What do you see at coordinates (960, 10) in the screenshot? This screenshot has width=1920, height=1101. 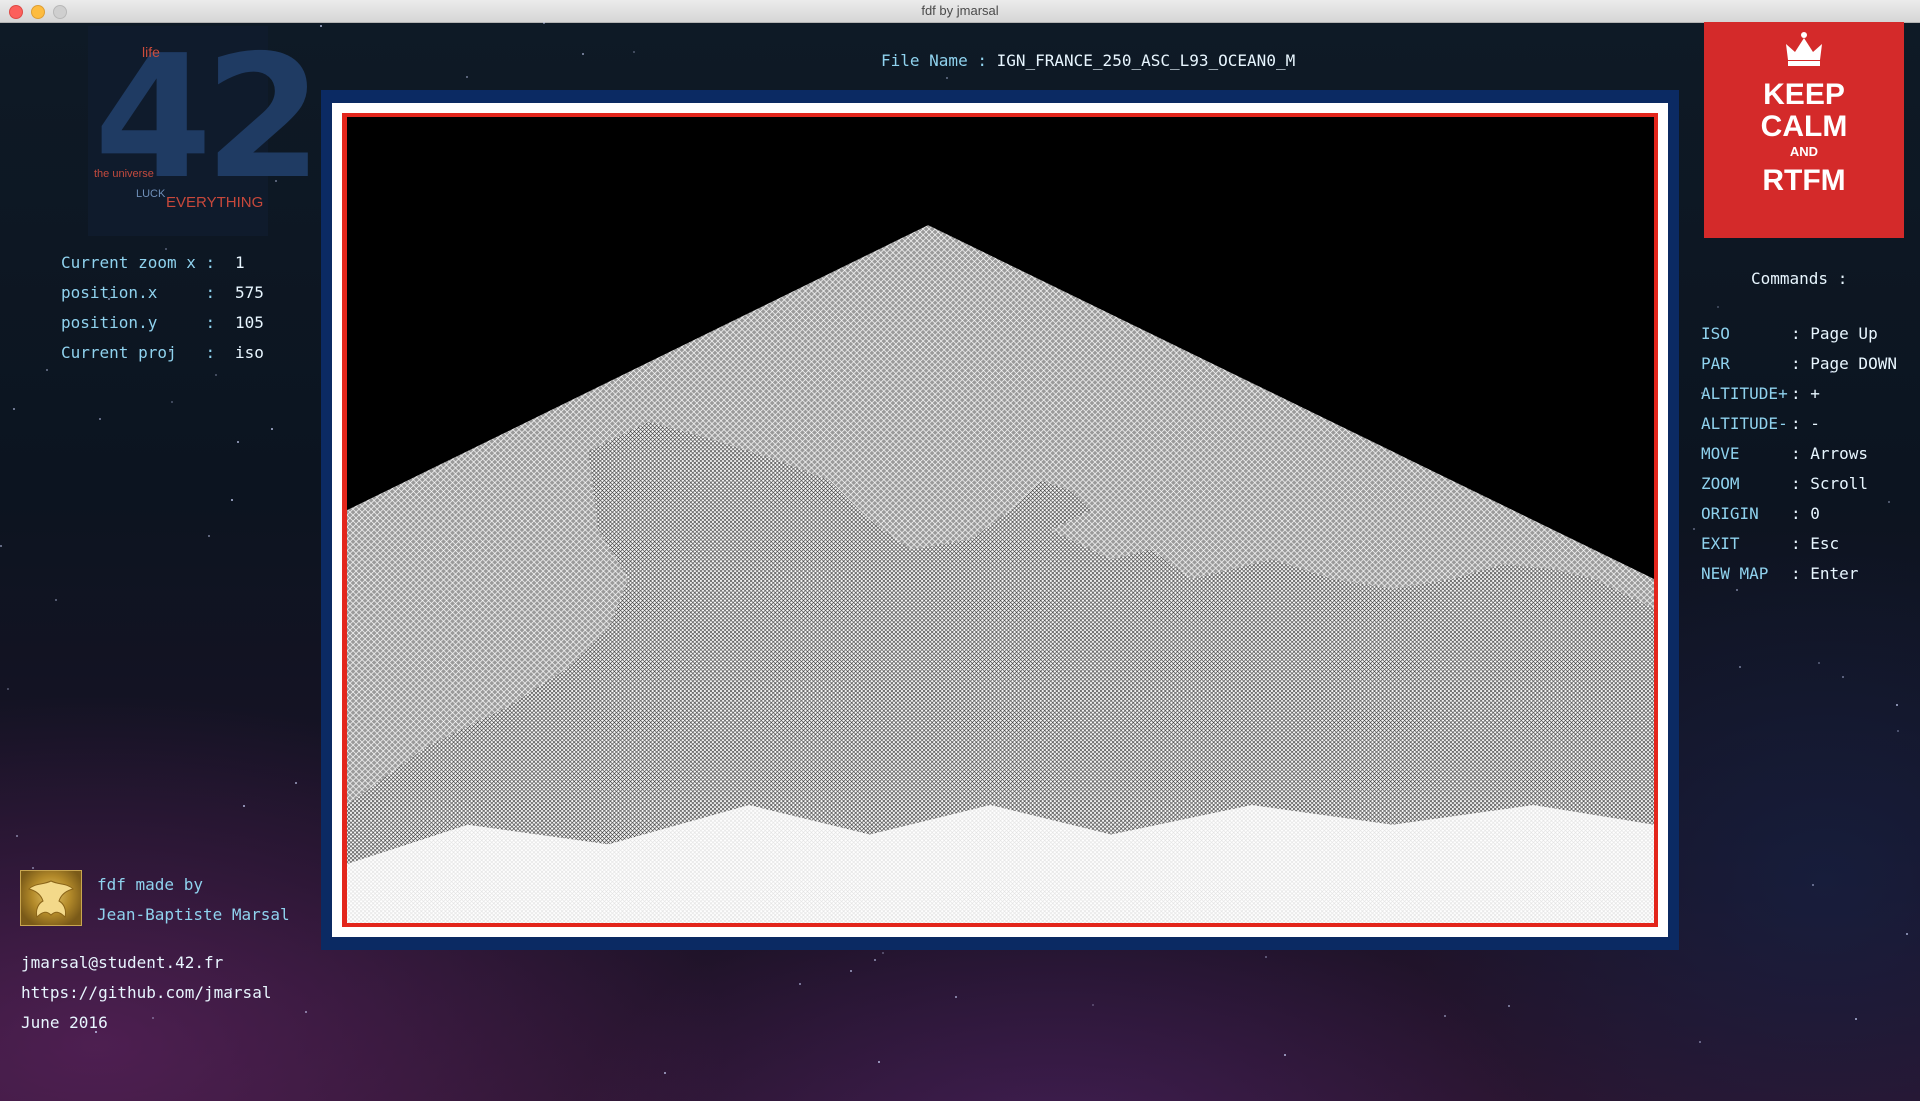 I see `window-title: fdf by jmarsal` at bounding box center [960, 10].